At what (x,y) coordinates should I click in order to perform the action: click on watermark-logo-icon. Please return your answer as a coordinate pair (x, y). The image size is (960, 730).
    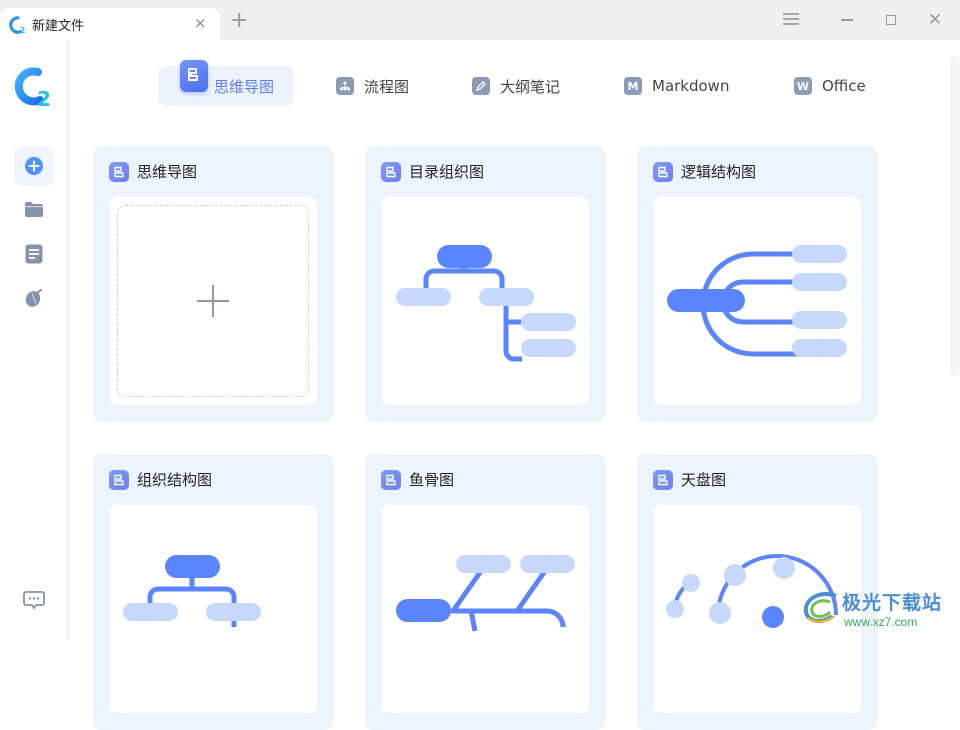
    Looking at the image, I should click on (820, 607).